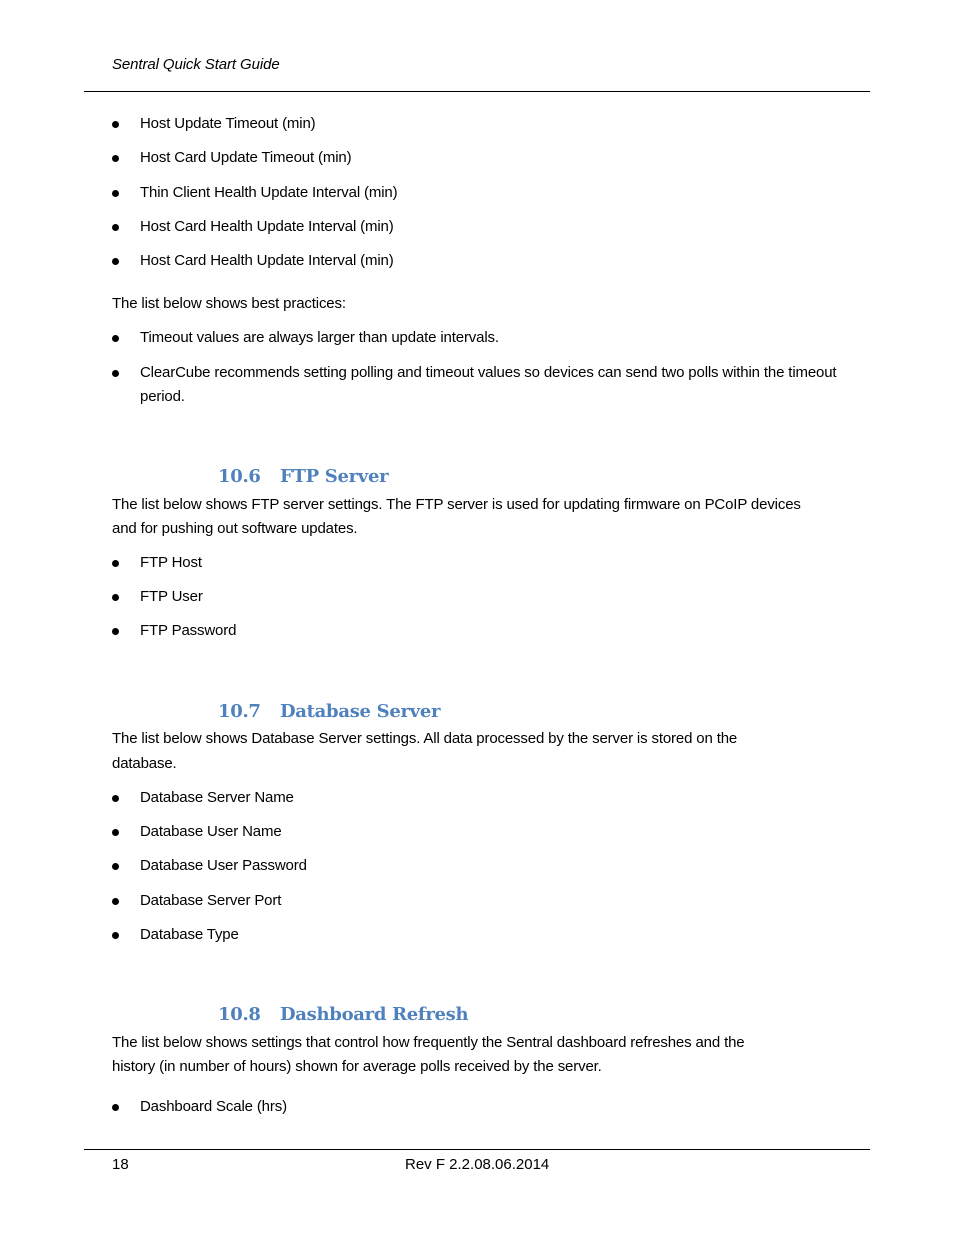 This screenshot has width=954, height=1235. What do you see at coordinates (196, 64) in the screenshot?
I see `running-header-title: Sentral Quick Start Guide` at bounding box center [196, 64].